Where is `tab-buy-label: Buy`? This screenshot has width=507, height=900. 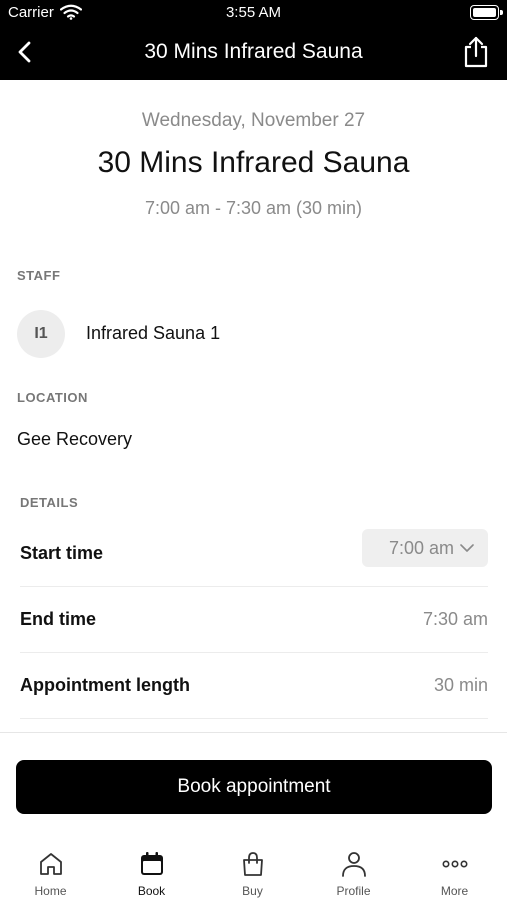 tab-buy-label: Buy is located at coordinates (252, 891).